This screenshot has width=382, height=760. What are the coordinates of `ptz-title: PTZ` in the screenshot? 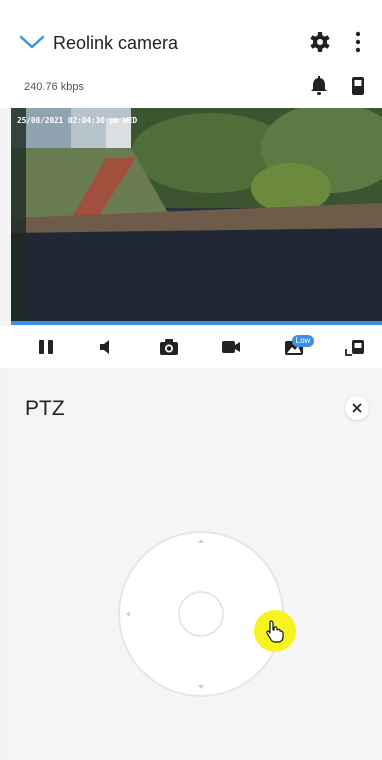 It's located at (45, 408).